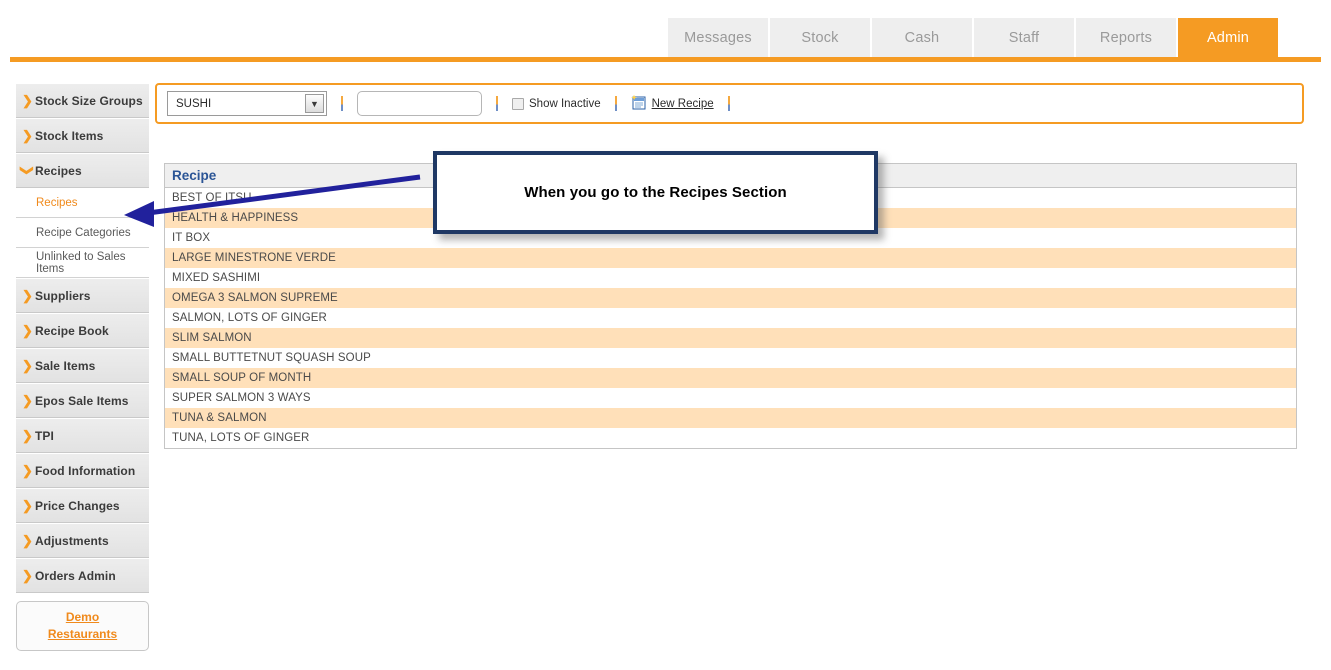  What do you see at coordinates (82, 100) in the screenshot?
I see `sidebar-item-stock-size-groups: ❯ Stock Size Groups` at bounding box center [82, 100].